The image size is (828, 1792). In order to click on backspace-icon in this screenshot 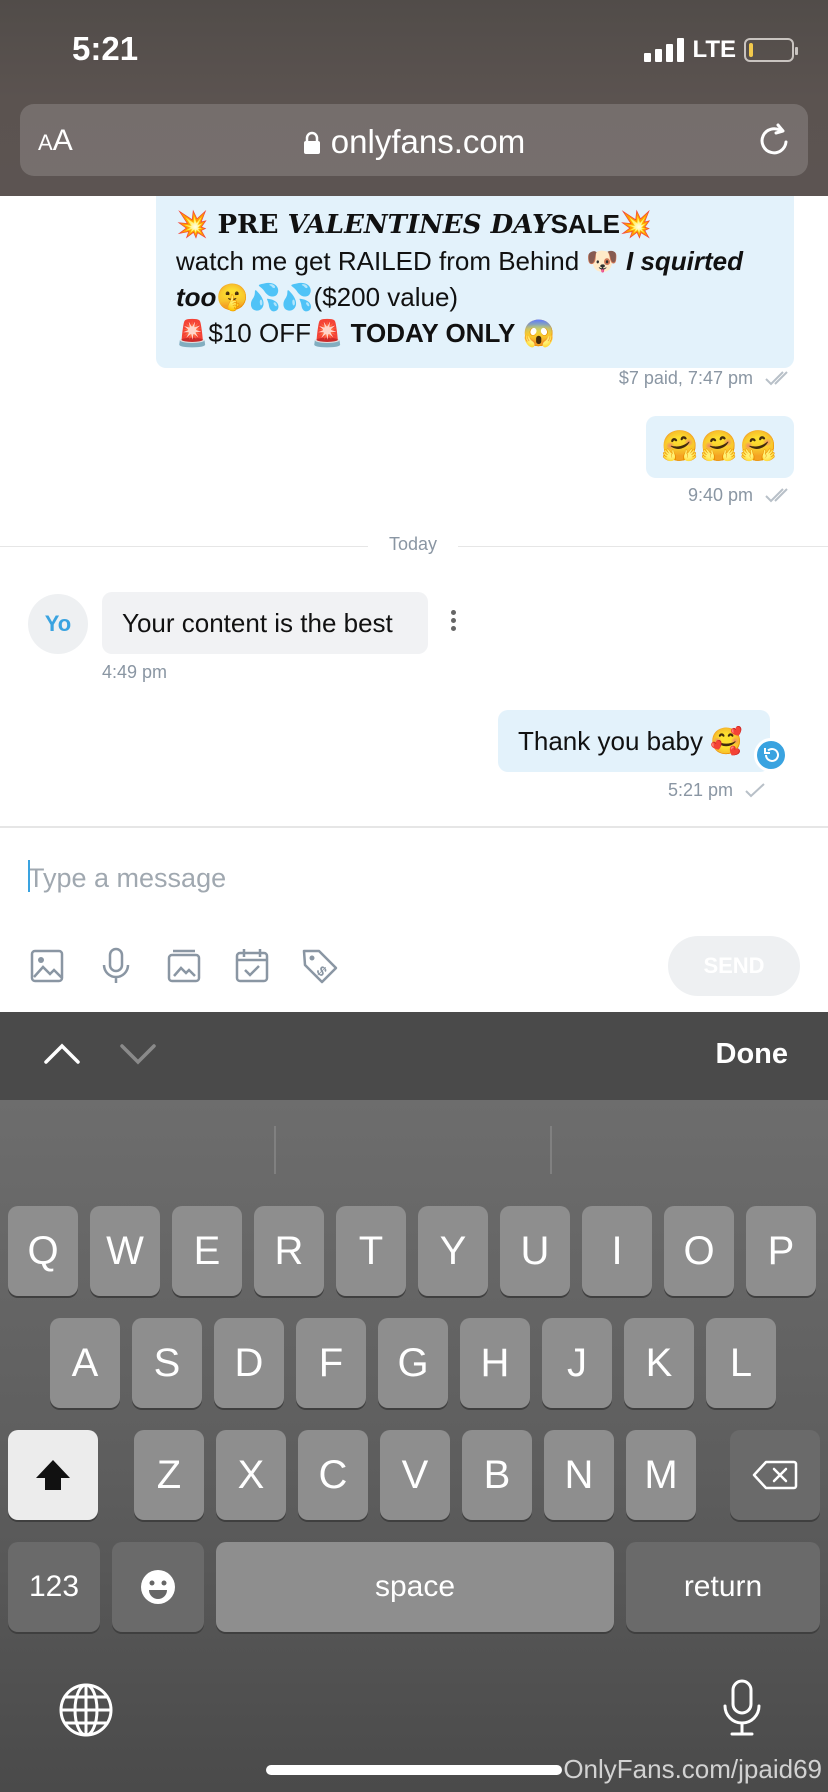, I will do `click(775, 1475)`.